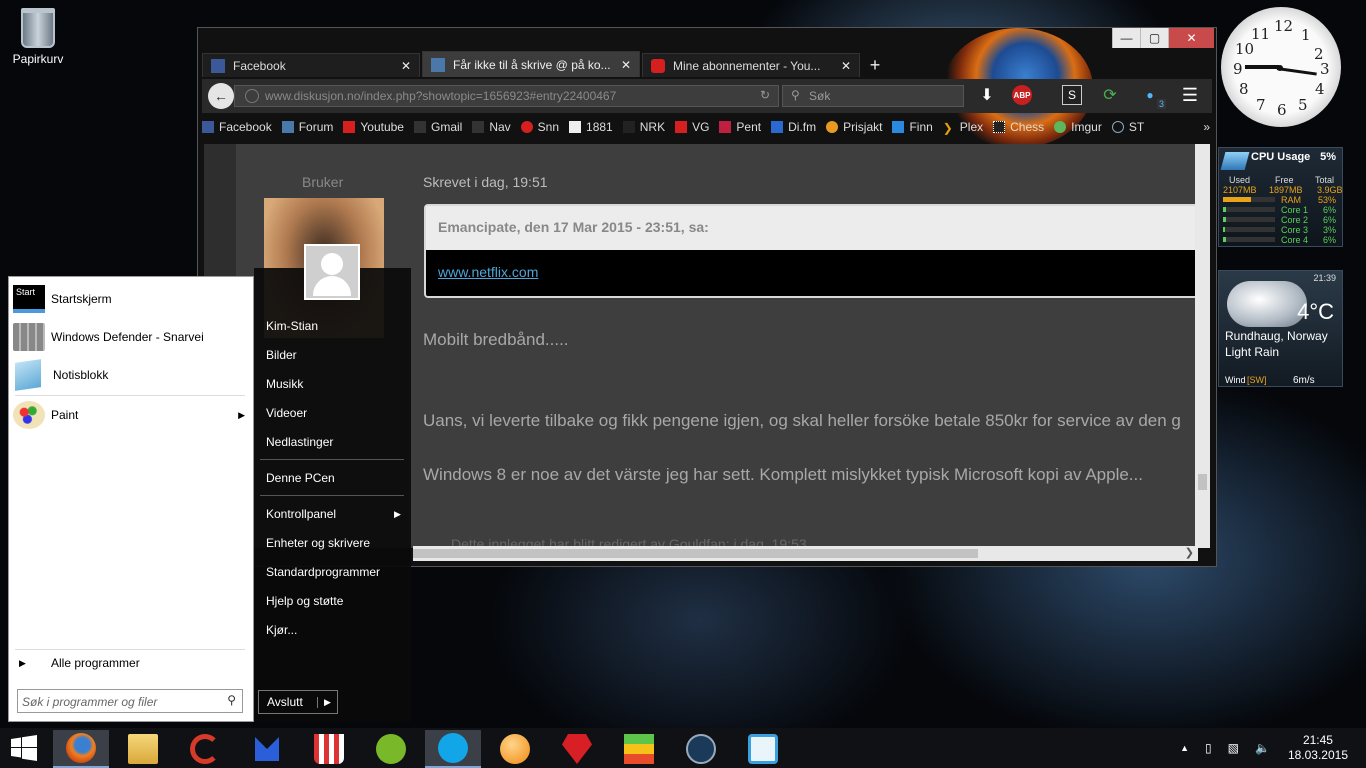  Describe the element at coordinates (854, 127) in the screenshot. I see `bookmark-prisjakt: Prisjakt` at that location.